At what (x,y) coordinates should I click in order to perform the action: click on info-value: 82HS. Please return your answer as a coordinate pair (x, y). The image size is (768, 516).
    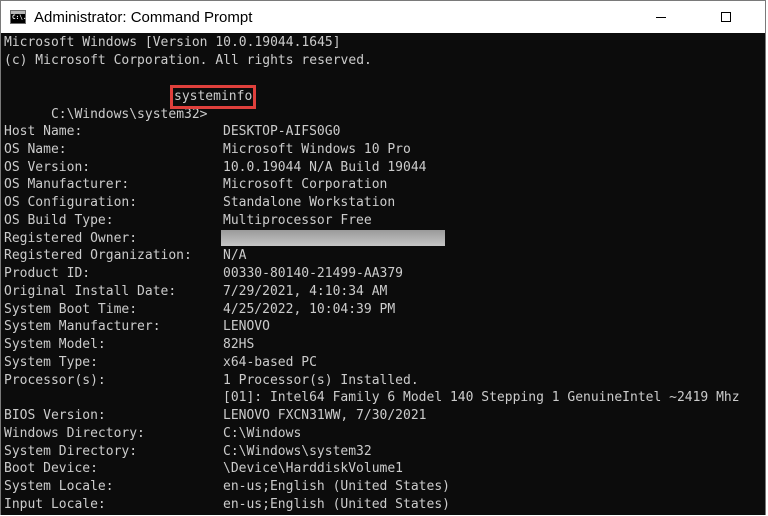
    Looking at the image, I should click on (239, 344).